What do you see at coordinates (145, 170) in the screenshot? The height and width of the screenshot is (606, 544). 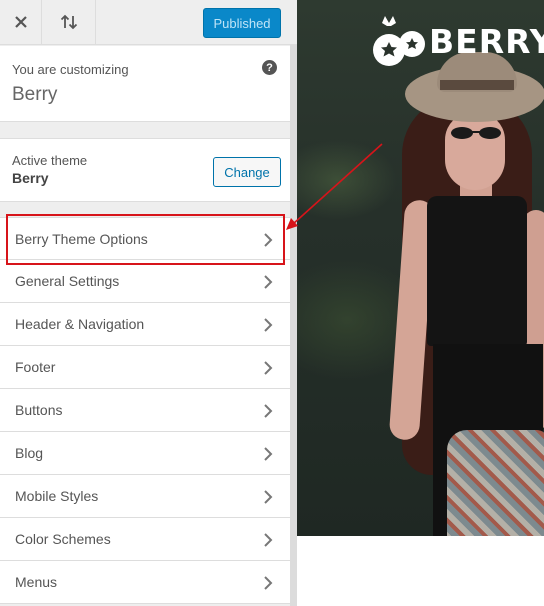 I see `active-theme-section: Active theme Berry Change` at bounding box center [145, 170].